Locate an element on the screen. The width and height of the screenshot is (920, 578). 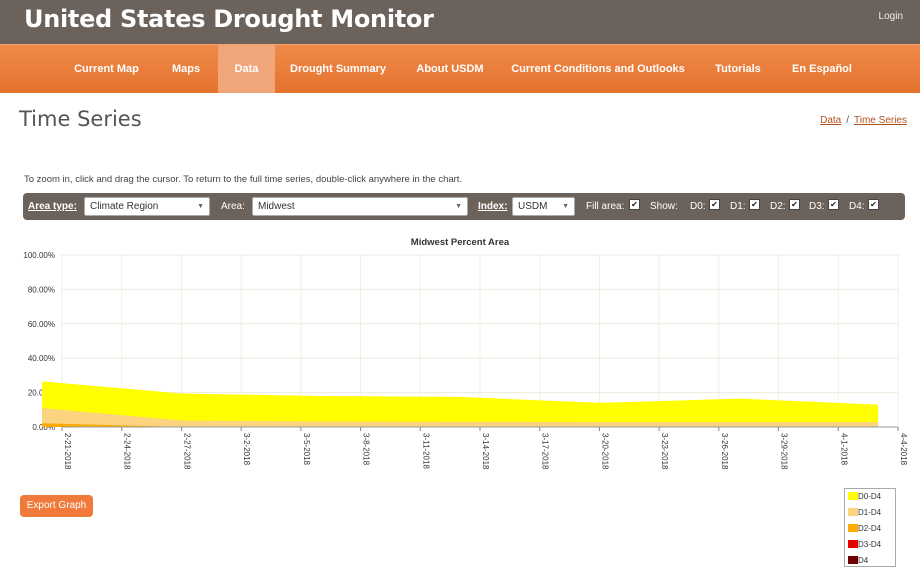
chart-legend: D0-D4 D1-D4 D2-D4 D3-D4 D4 is located at coordinates (870, 527).